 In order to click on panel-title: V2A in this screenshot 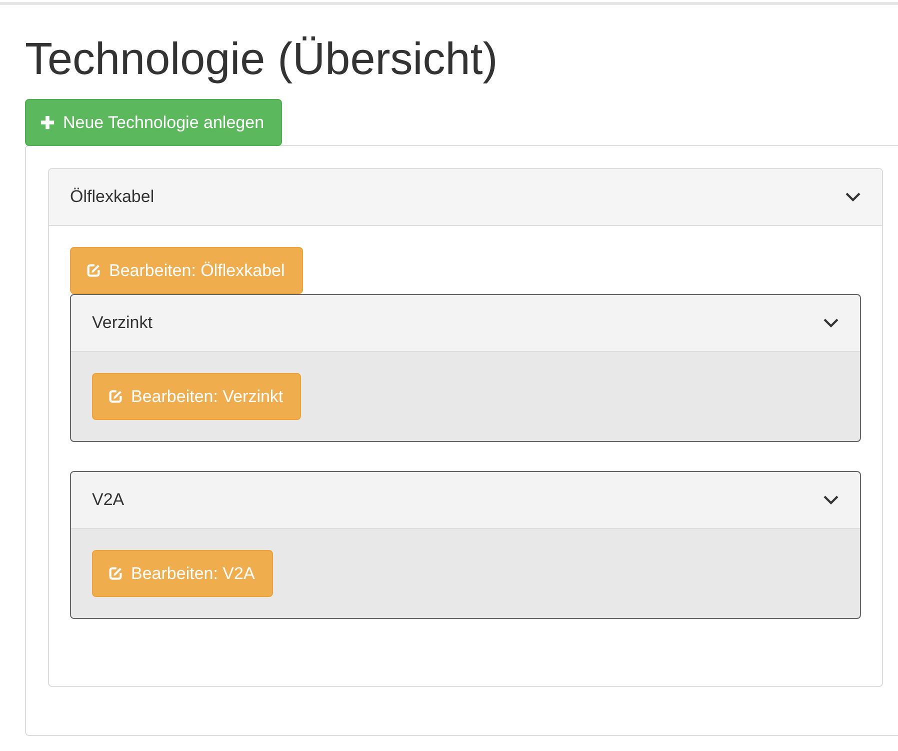, I will do `click(108, 500)`.